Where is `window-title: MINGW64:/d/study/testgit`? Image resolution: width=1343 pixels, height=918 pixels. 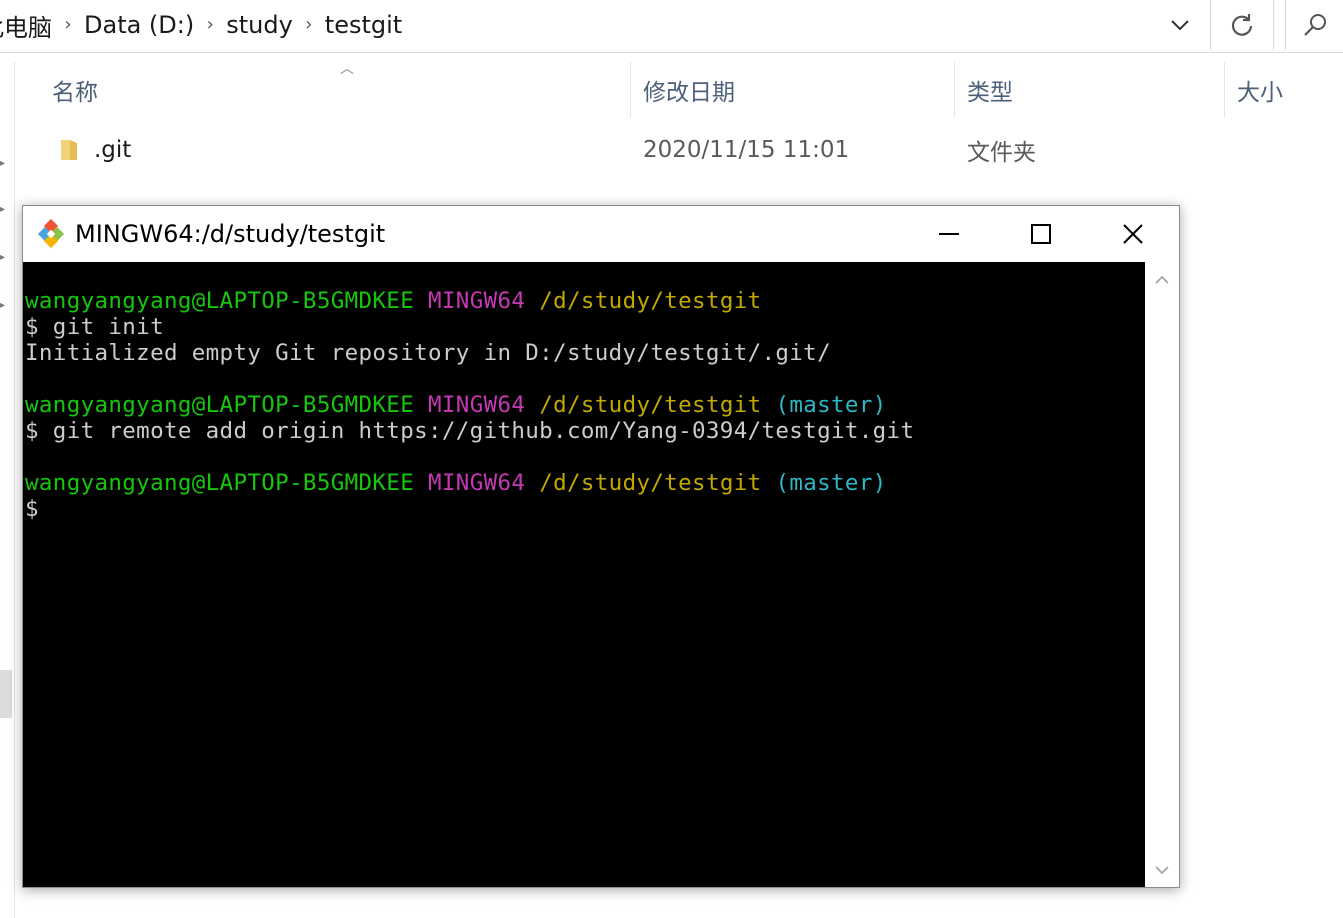 window-title: MINGW64:/d/study/testgit is located at coordinates (230, 234).